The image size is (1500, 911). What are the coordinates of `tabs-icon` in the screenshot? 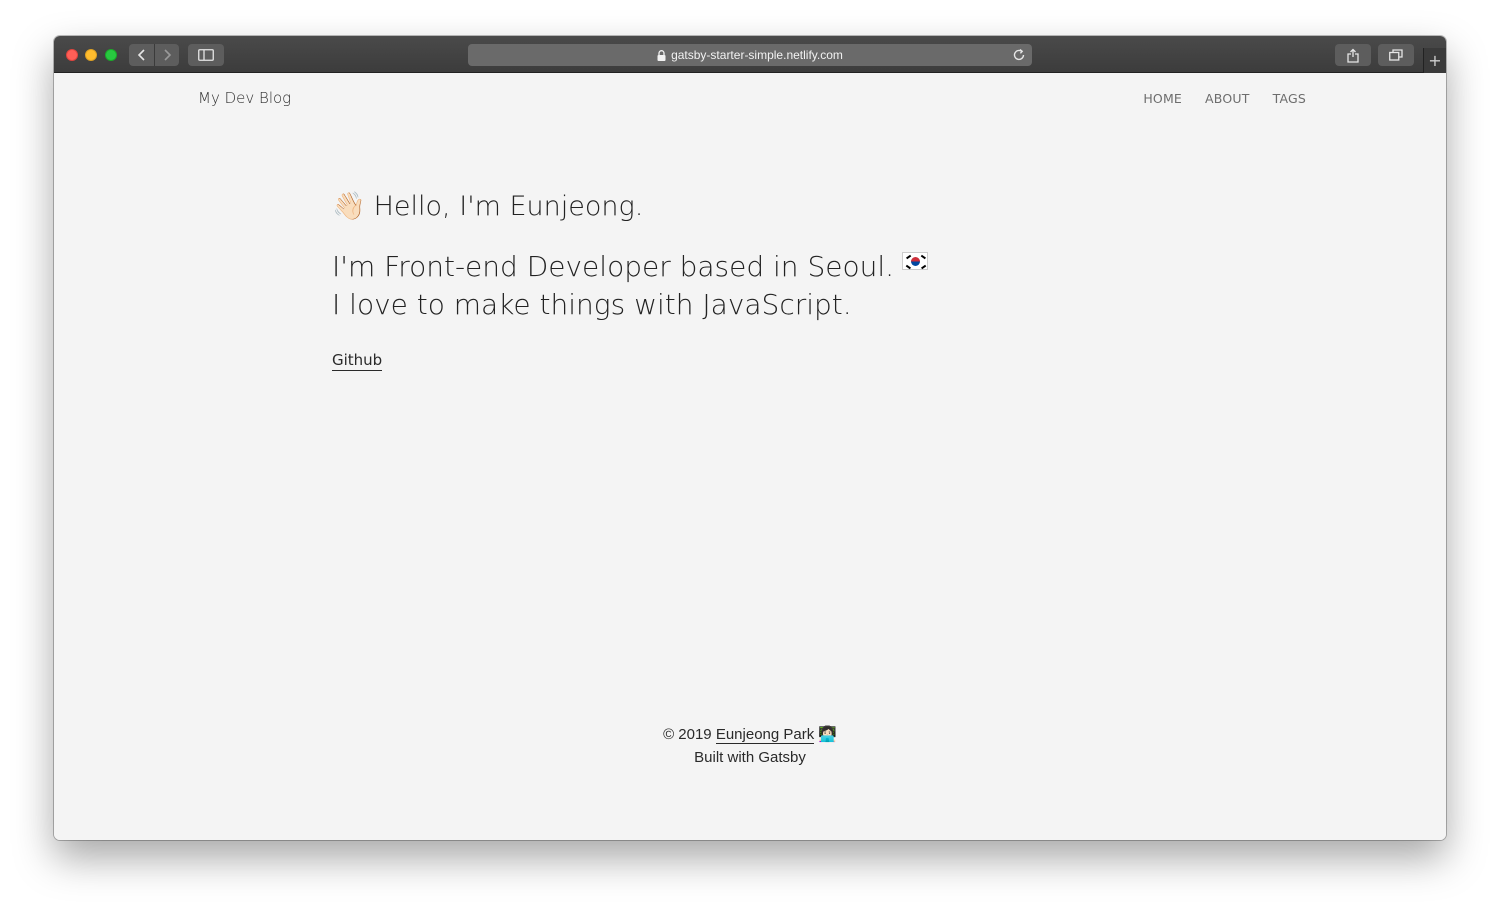 It's located at (1396, 55).